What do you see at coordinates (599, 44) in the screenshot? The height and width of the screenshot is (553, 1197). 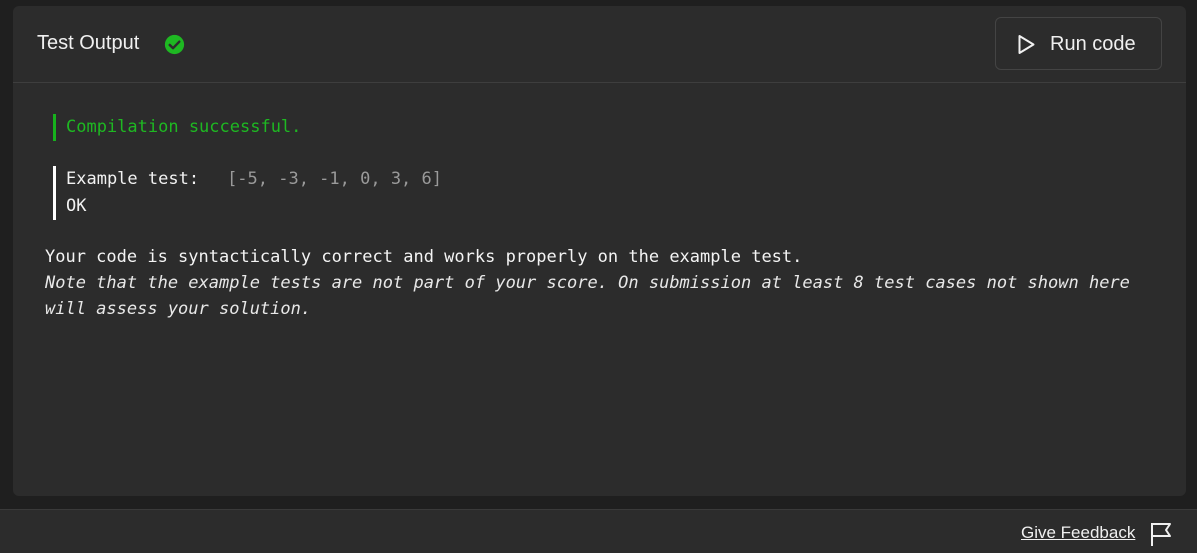 I see `panel-header: Test Output Run code` at bounding box center [599, 44].